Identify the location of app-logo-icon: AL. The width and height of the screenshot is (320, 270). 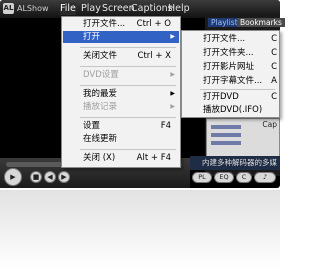
(8, 8).